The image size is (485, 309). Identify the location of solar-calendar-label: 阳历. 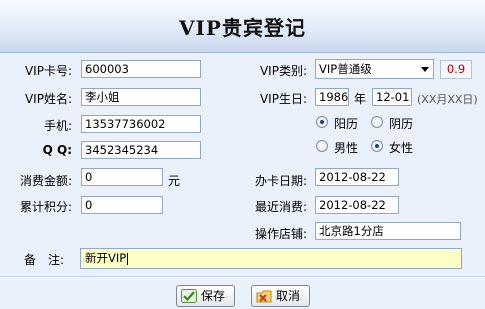
(346, 124).